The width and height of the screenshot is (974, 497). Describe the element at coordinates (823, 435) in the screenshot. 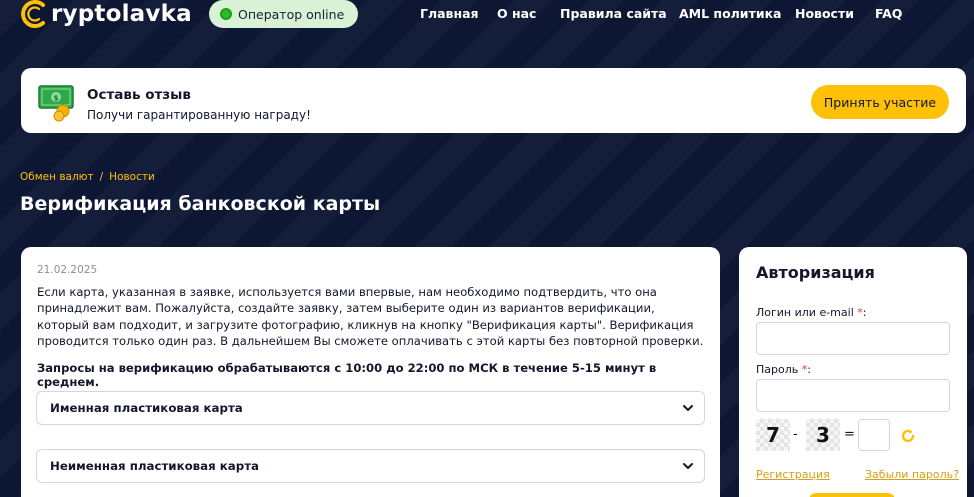

I see `captcha-digit-b: 3` at that location.